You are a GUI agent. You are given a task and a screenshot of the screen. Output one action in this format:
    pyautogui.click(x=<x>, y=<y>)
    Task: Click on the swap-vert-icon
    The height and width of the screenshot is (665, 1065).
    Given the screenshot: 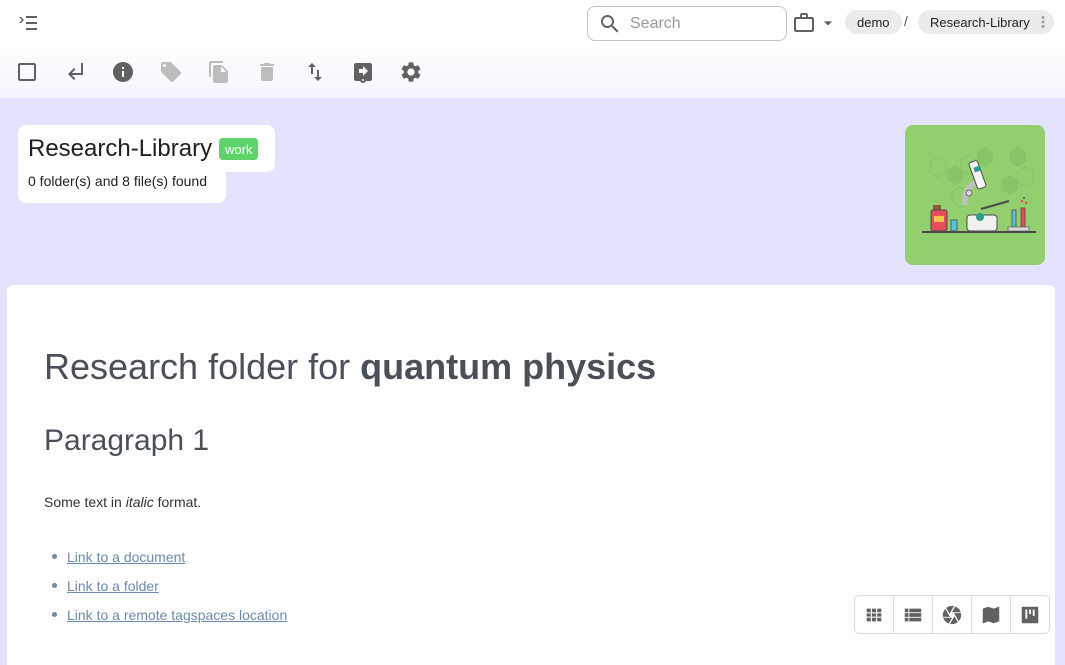 What is the action you would take?
    pyautogui.click(x=315, y=72)
    